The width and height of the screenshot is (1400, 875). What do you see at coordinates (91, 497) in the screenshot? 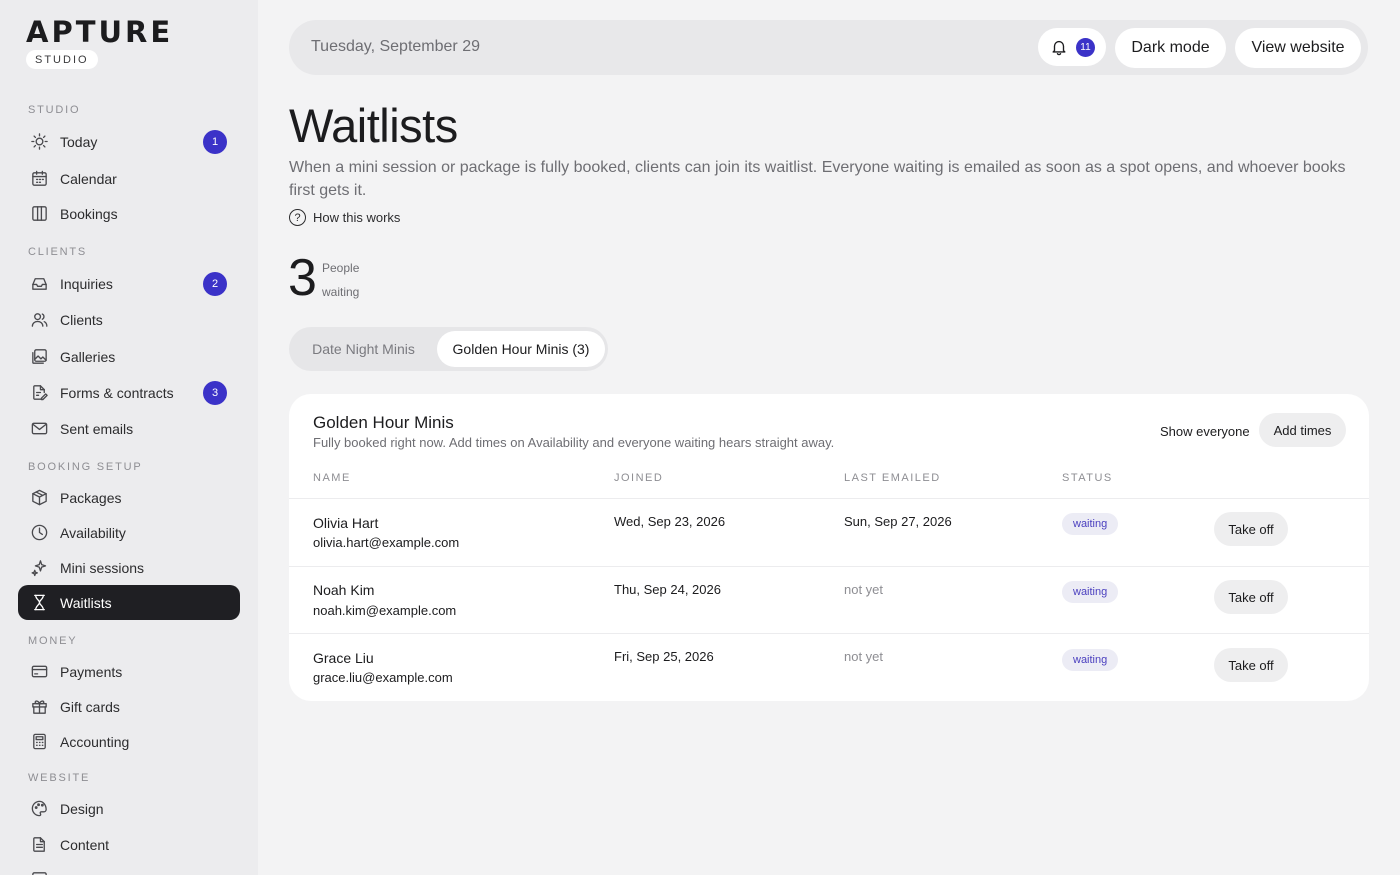
I see `sidebar-item-label: Packages` at bounding box center [91, 497].